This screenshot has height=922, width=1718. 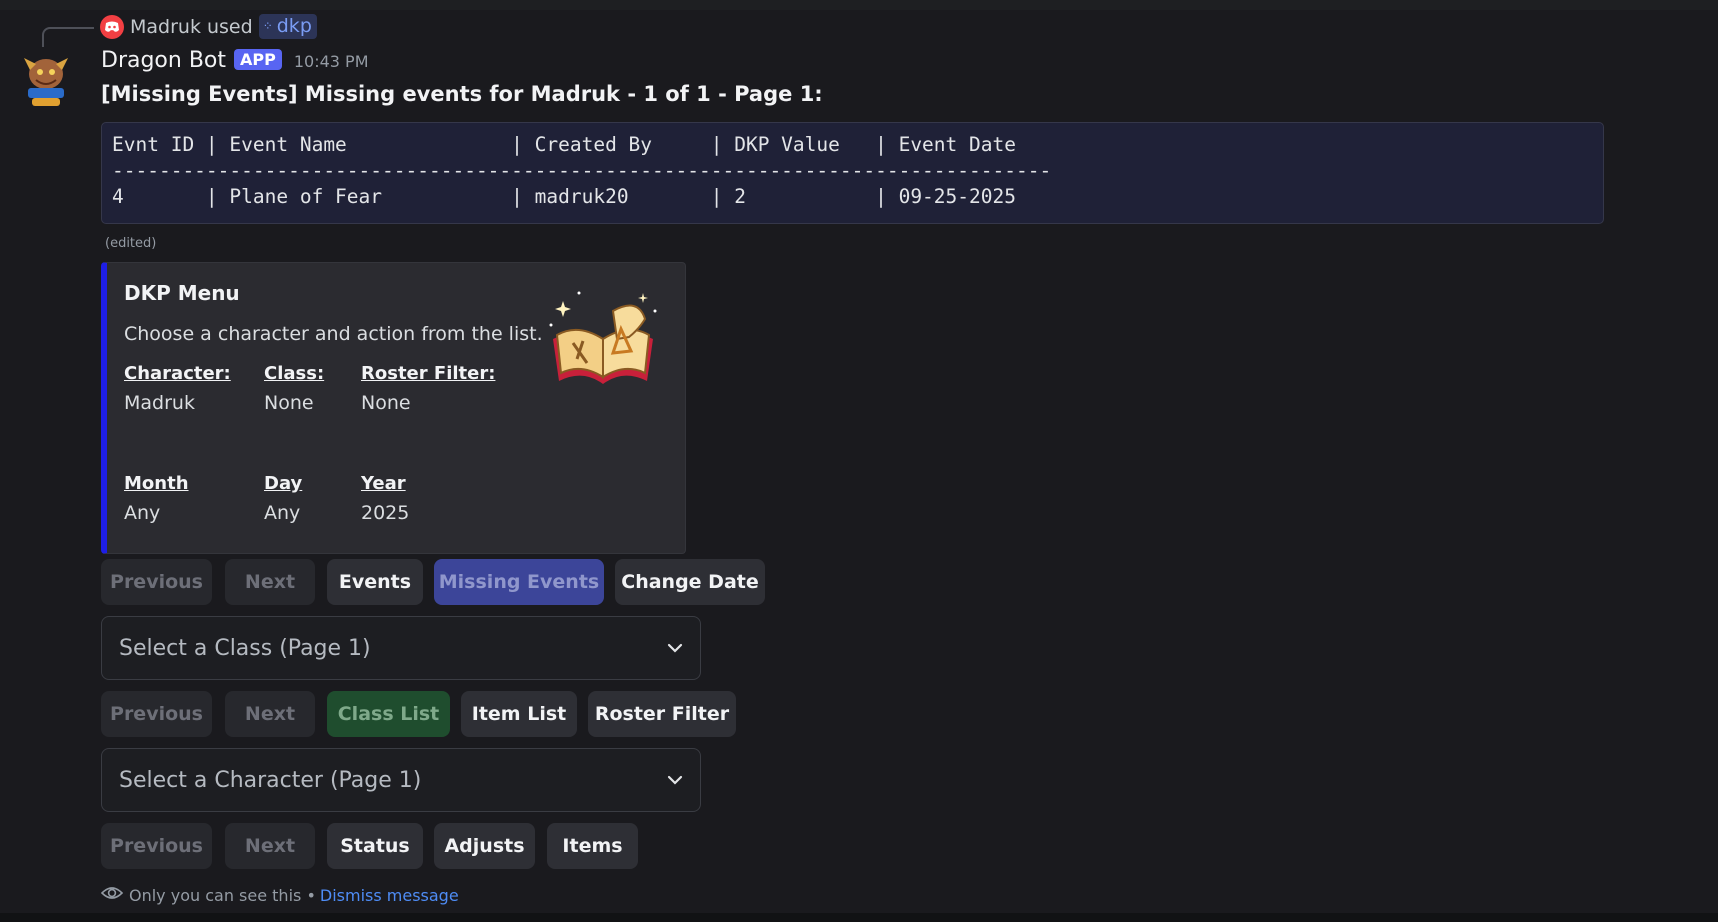 I want to click on field-roster-filter-value: None, so click(x=386, y=403).